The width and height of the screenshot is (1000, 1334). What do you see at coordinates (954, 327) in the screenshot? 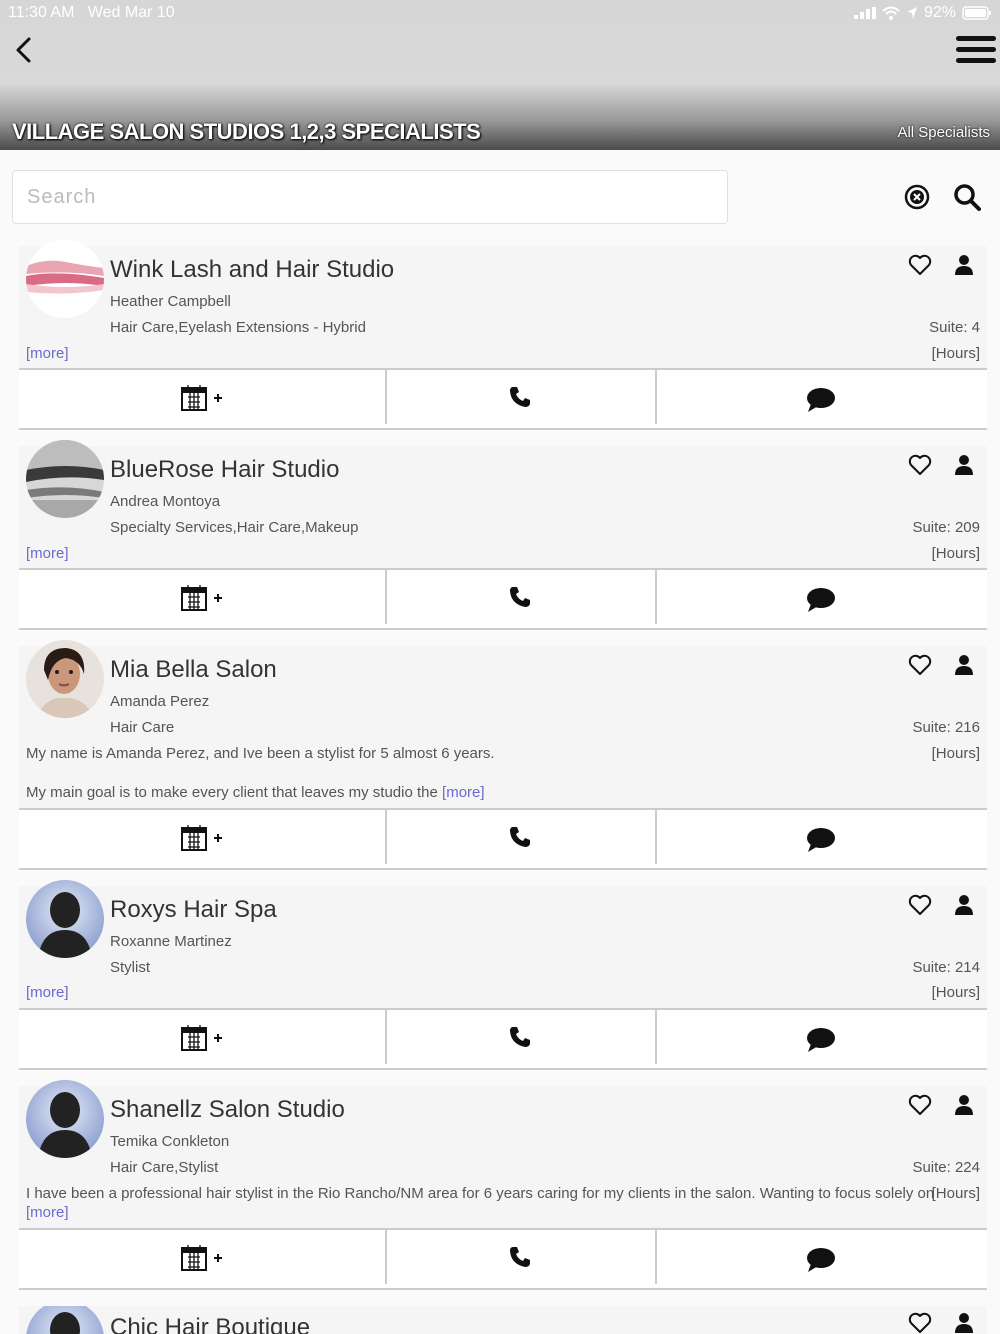
I see `suite-number: Suite: 4` at bounding box center [954, 327].